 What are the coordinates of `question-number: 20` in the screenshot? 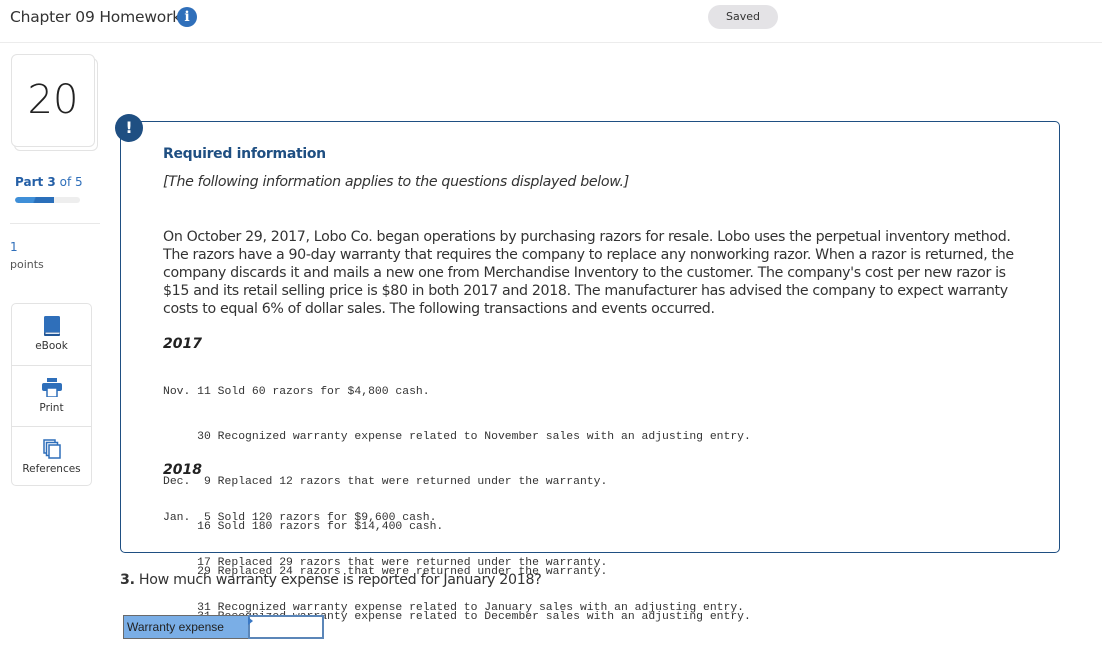 It's located at (53, 100).